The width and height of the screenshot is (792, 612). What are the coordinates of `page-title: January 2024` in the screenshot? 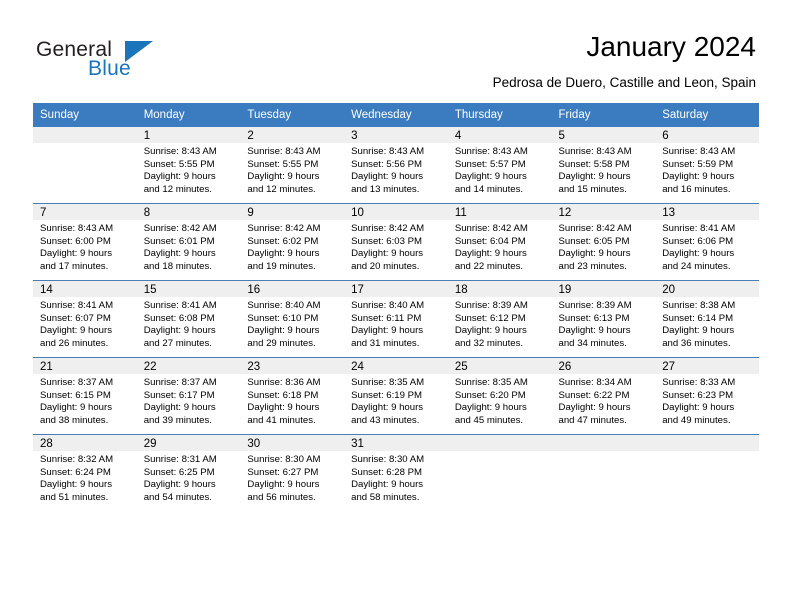 It's located at (671, 46).